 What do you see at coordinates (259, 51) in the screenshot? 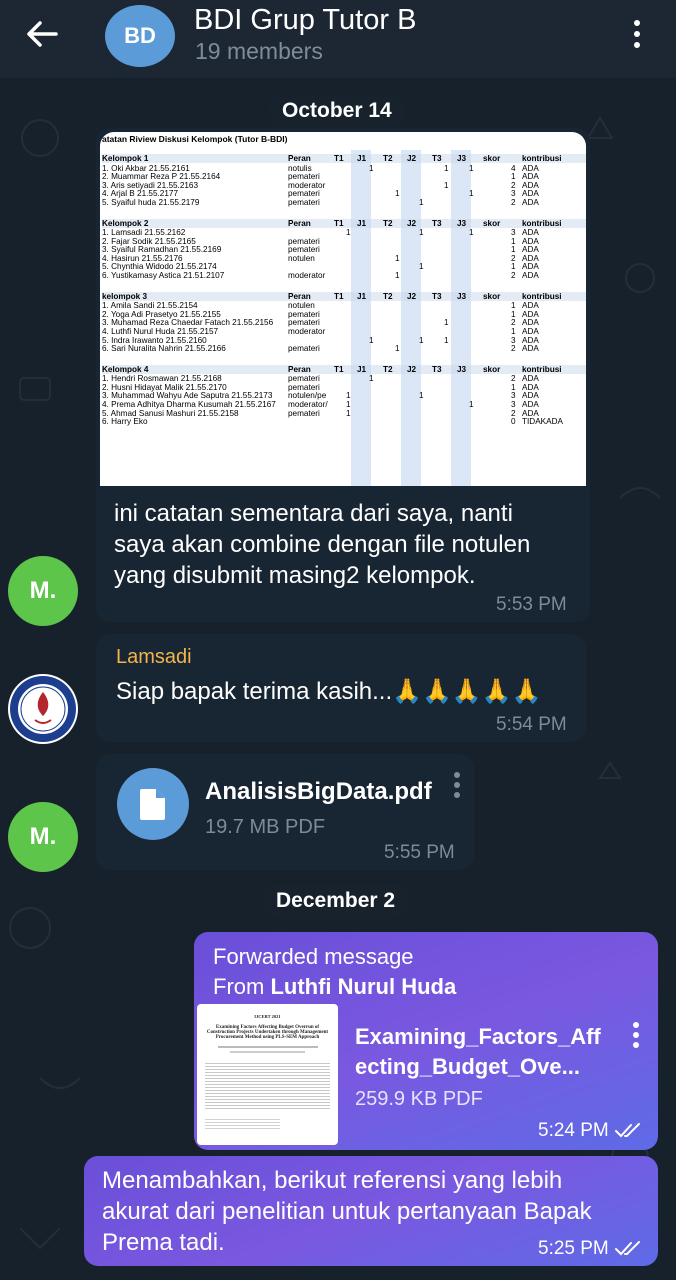
I see `member-count: 19 members` at bounding box center [259, 51].